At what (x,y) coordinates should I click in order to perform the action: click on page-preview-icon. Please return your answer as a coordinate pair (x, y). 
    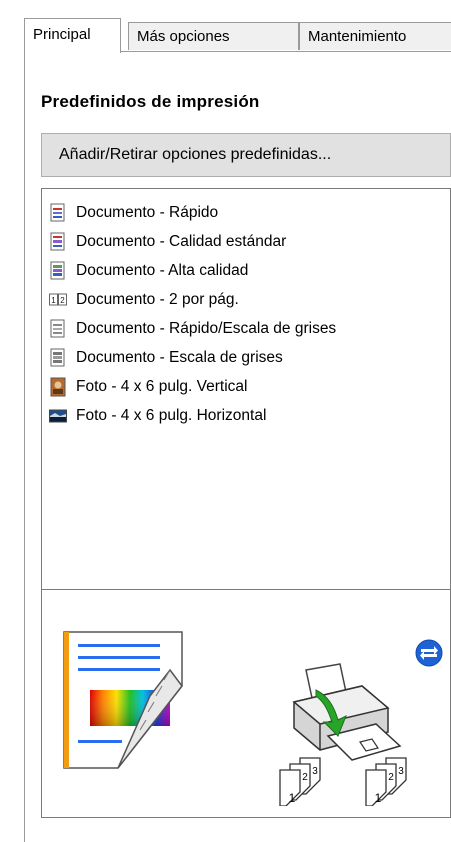
    Looking at the image, I should click on (123, 700).